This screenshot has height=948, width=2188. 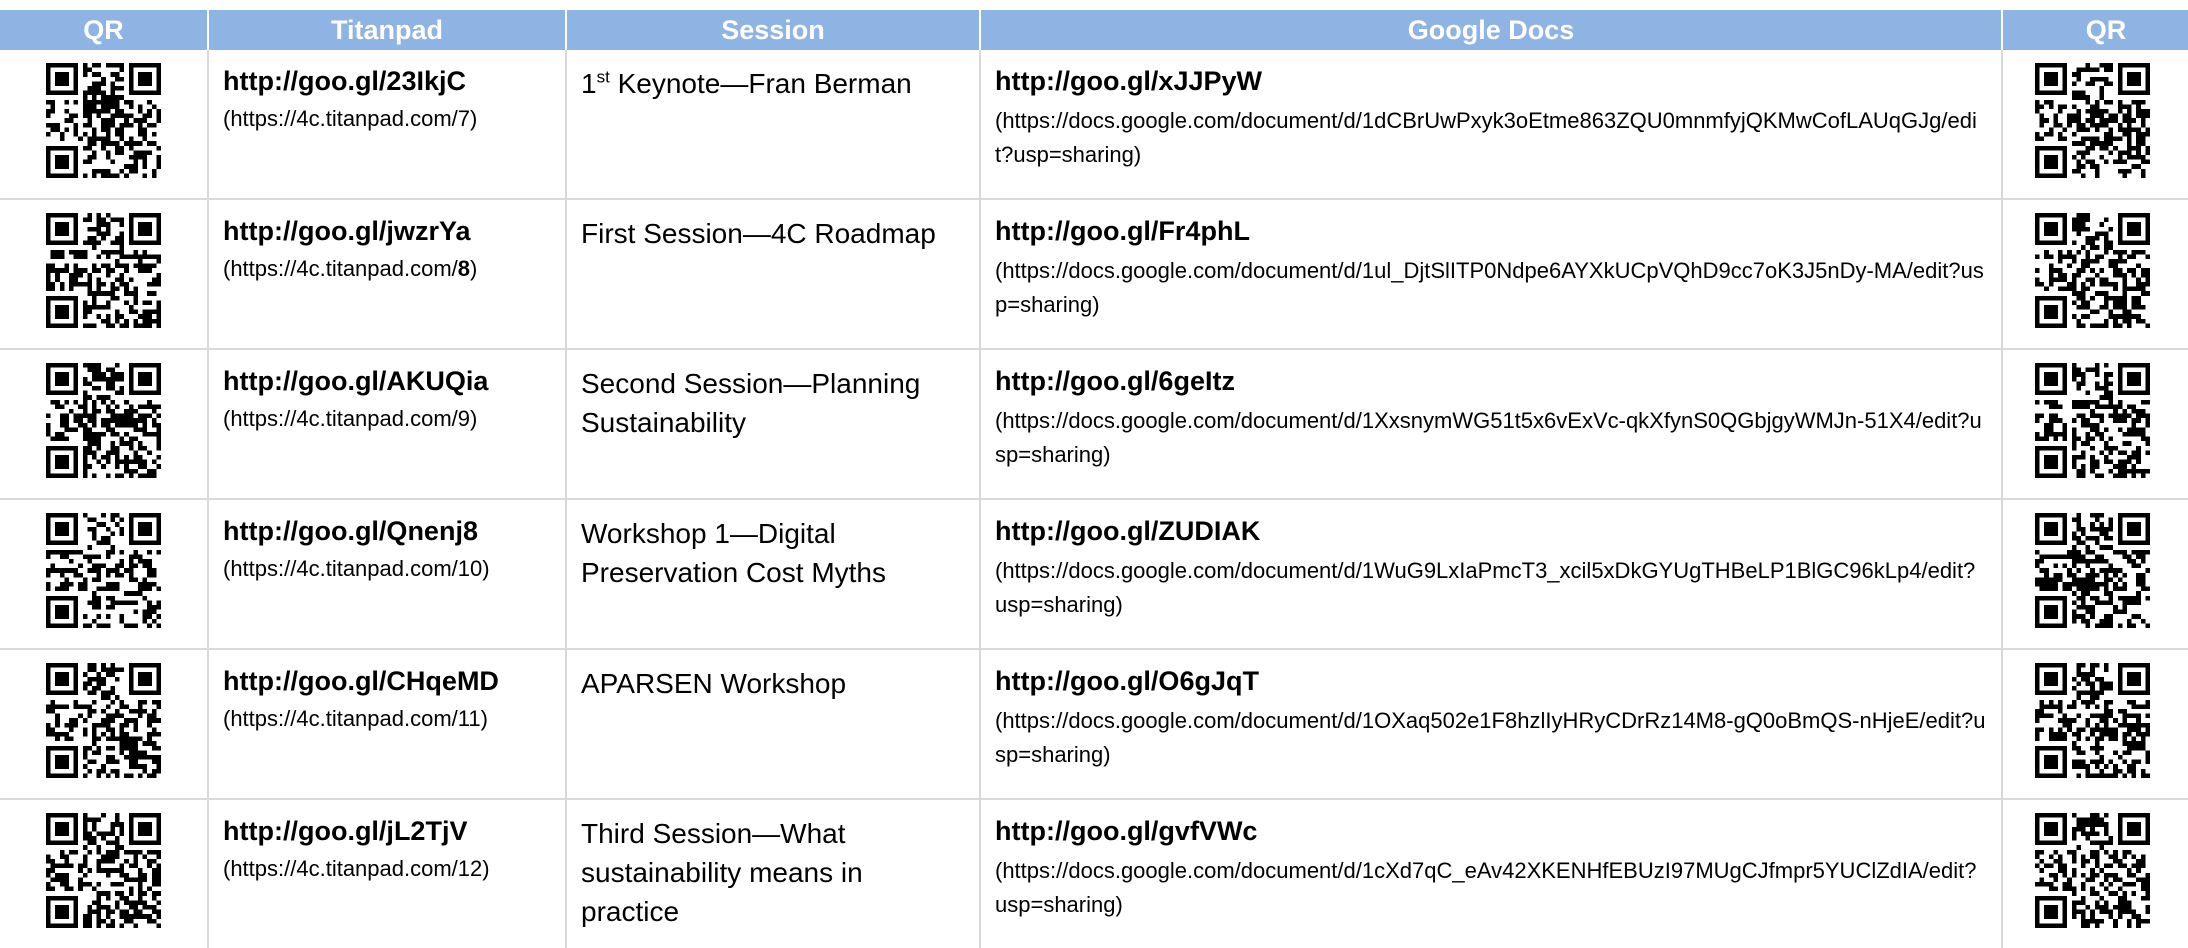 I want to click on titanpad-short-link: http://goo.gl/jwzrYa, so click(x=387, y=231).